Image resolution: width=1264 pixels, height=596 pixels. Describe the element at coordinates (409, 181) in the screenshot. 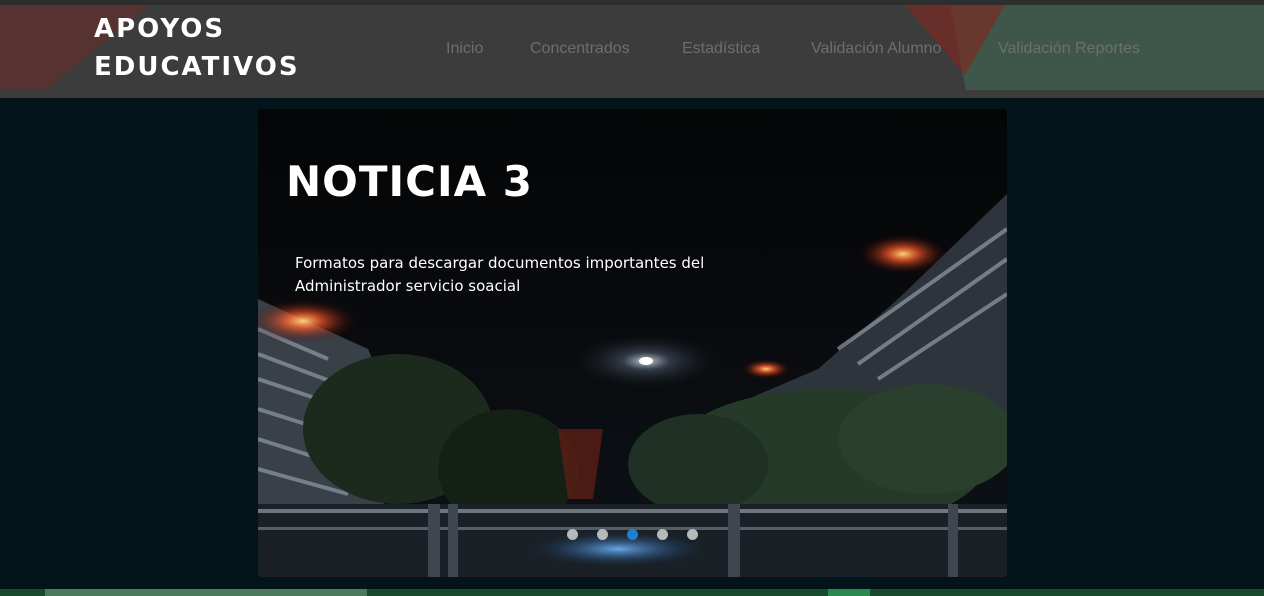

I see `slide-title: NOTICIA 3` at that location.